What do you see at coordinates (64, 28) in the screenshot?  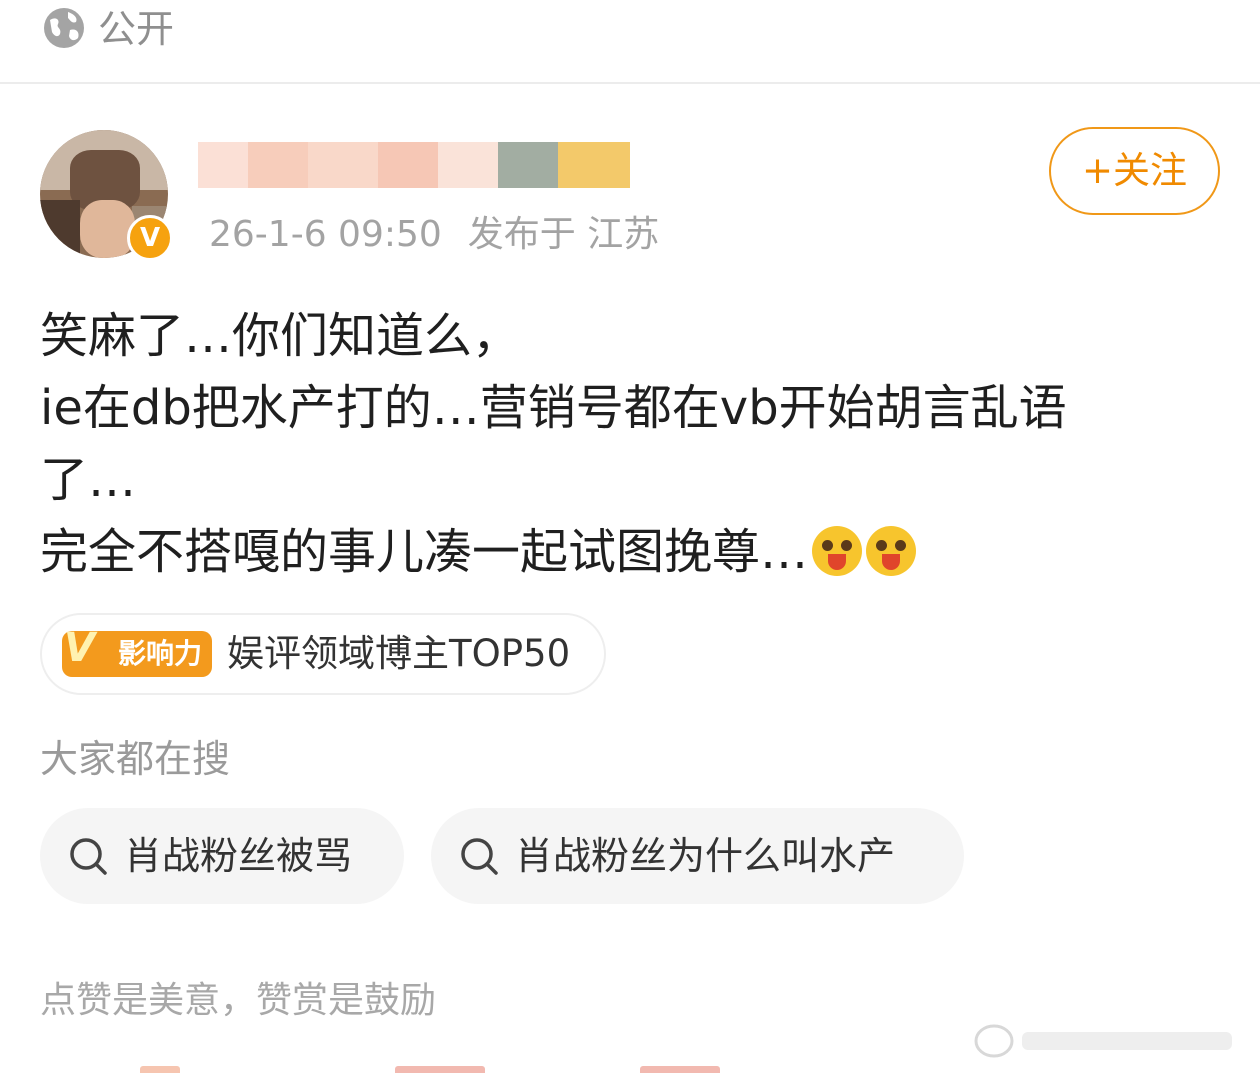 I see `globe-icon` at bounding box center [64, 28].